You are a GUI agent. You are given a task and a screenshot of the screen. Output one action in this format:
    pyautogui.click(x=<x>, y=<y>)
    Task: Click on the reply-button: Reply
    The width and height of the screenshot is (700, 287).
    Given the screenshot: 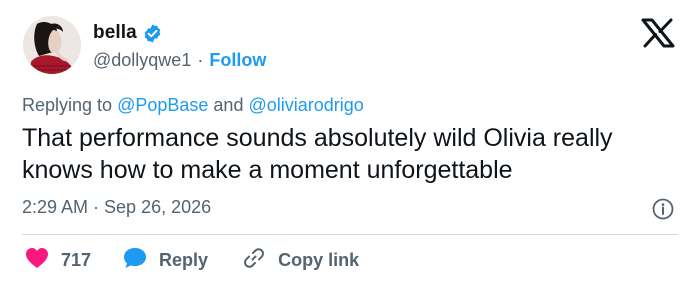 What is the action you would take?
    pyautogui.click(x=165, y=260)
    